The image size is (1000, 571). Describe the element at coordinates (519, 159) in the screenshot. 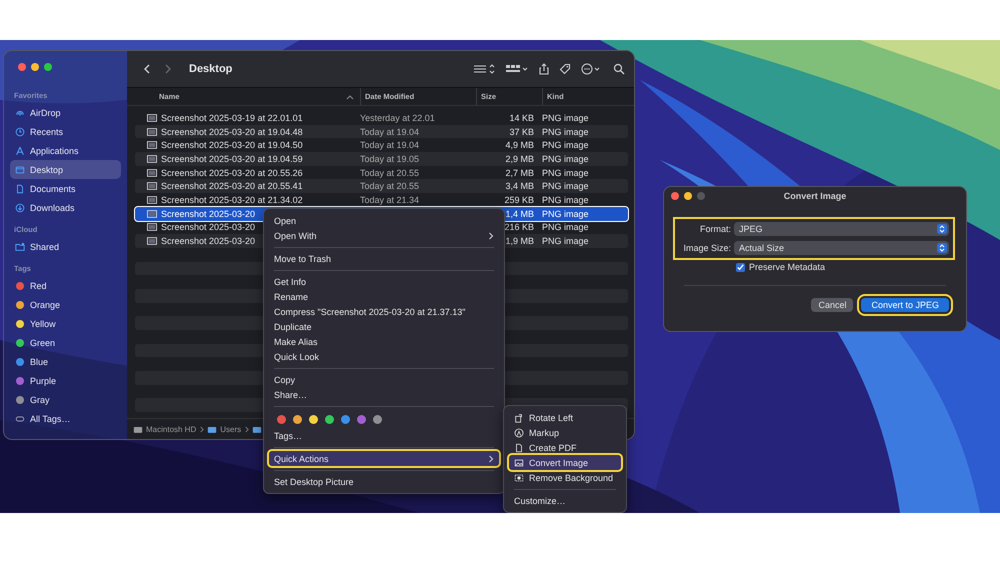

I see `file-size: 2,9 MB` at that location.